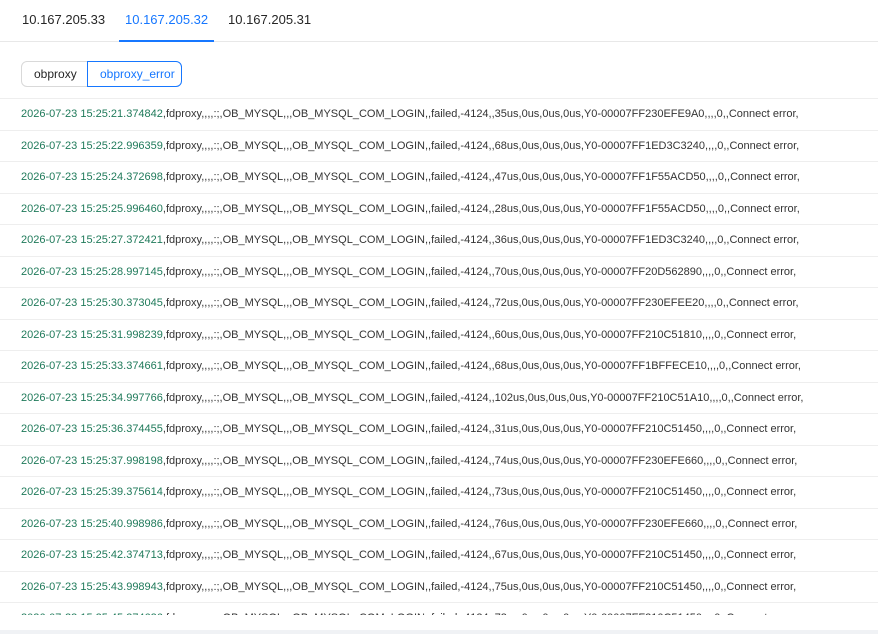 Image resolution: width=878 pixels, height=634 pixels. I want to click on log-timestamp: 2026-07-23 15:25:40.998986, so click(92, 523).